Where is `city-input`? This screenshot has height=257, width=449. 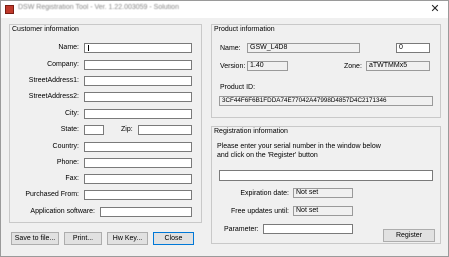 city-input is located at coordinates (138, 114).